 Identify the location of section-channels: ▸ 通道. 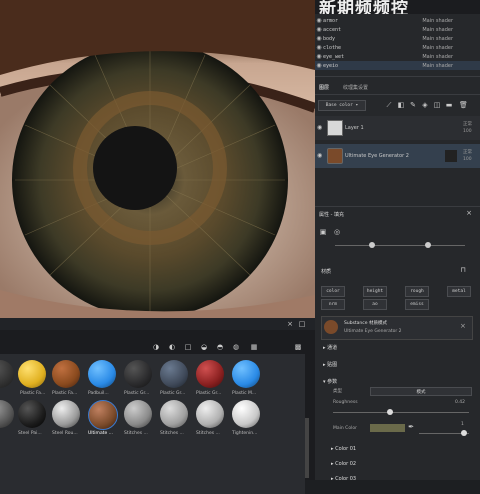
(330, 347).